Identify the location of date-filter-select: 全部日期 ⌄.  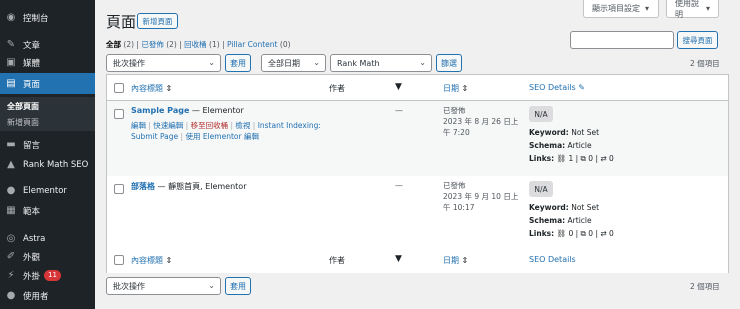
(293, 63).